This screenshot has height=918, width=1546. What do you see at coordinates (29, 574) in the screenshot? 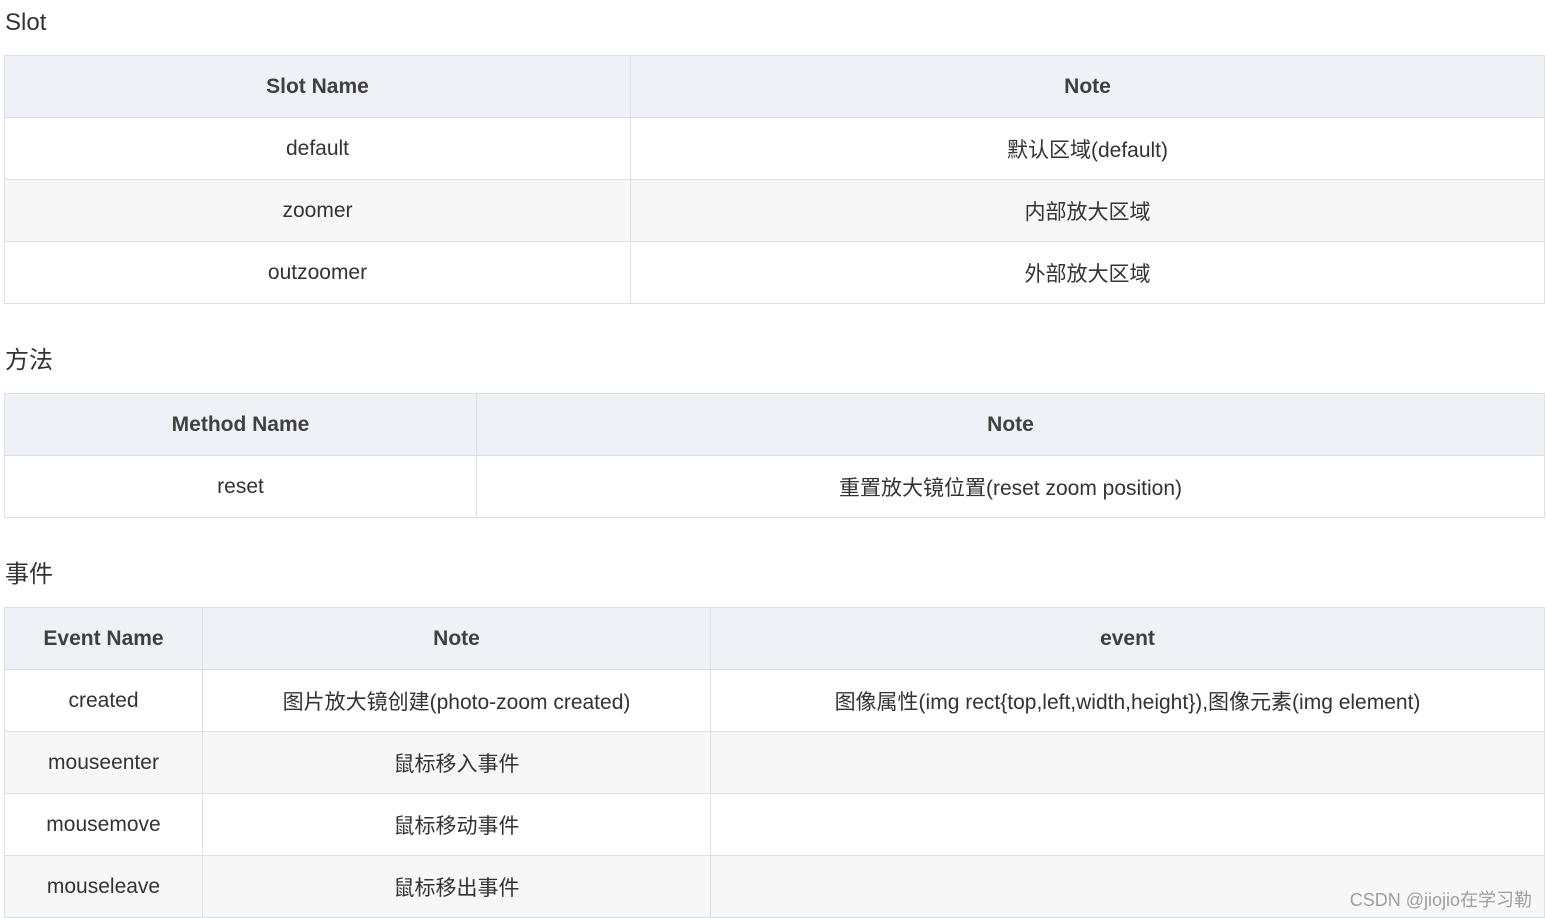
I see `events-section-title: 事件` at bounding box center [29, 574].